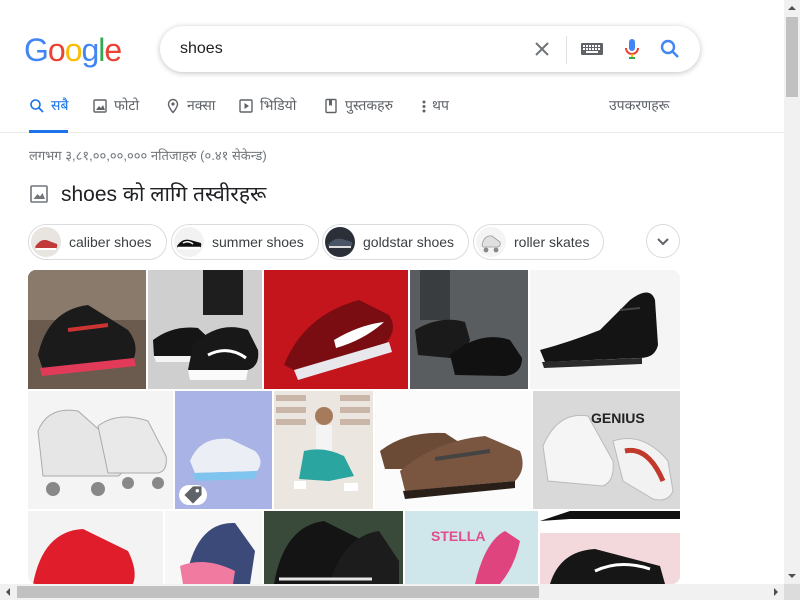  What do you see at coordinates (618, 418) in the screenshot?
I see `genius-brand-text: GENIUS` at bounding box center [618, 418].